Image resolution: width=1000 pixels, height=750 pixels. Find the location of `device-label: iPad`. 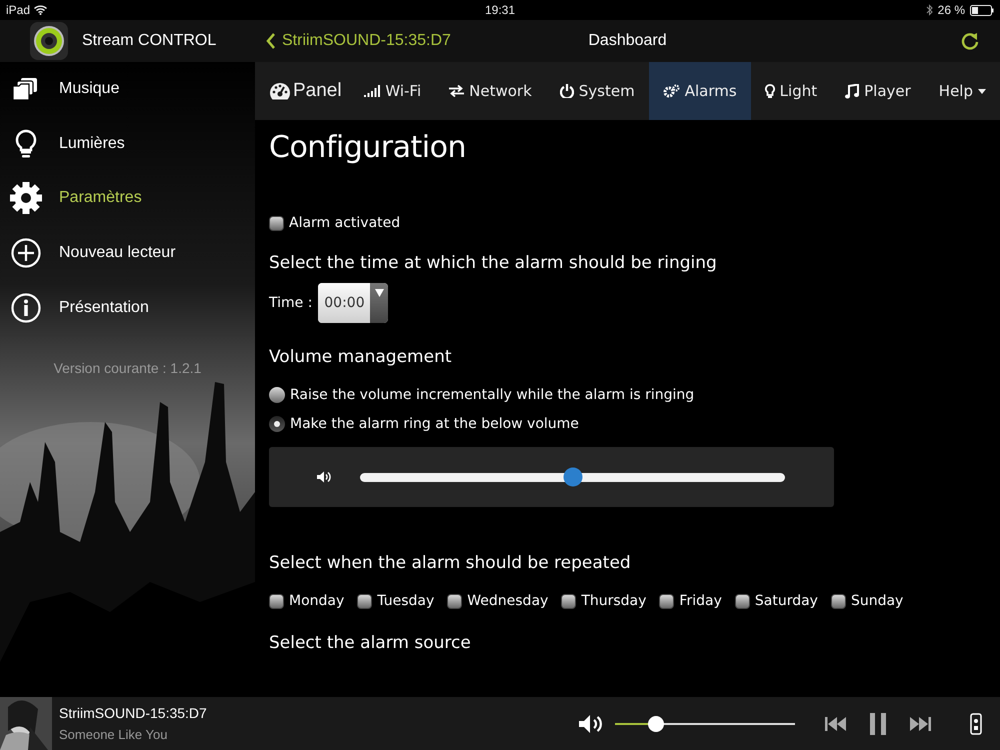

device-label: iPad is located at coordinates (18, 10).